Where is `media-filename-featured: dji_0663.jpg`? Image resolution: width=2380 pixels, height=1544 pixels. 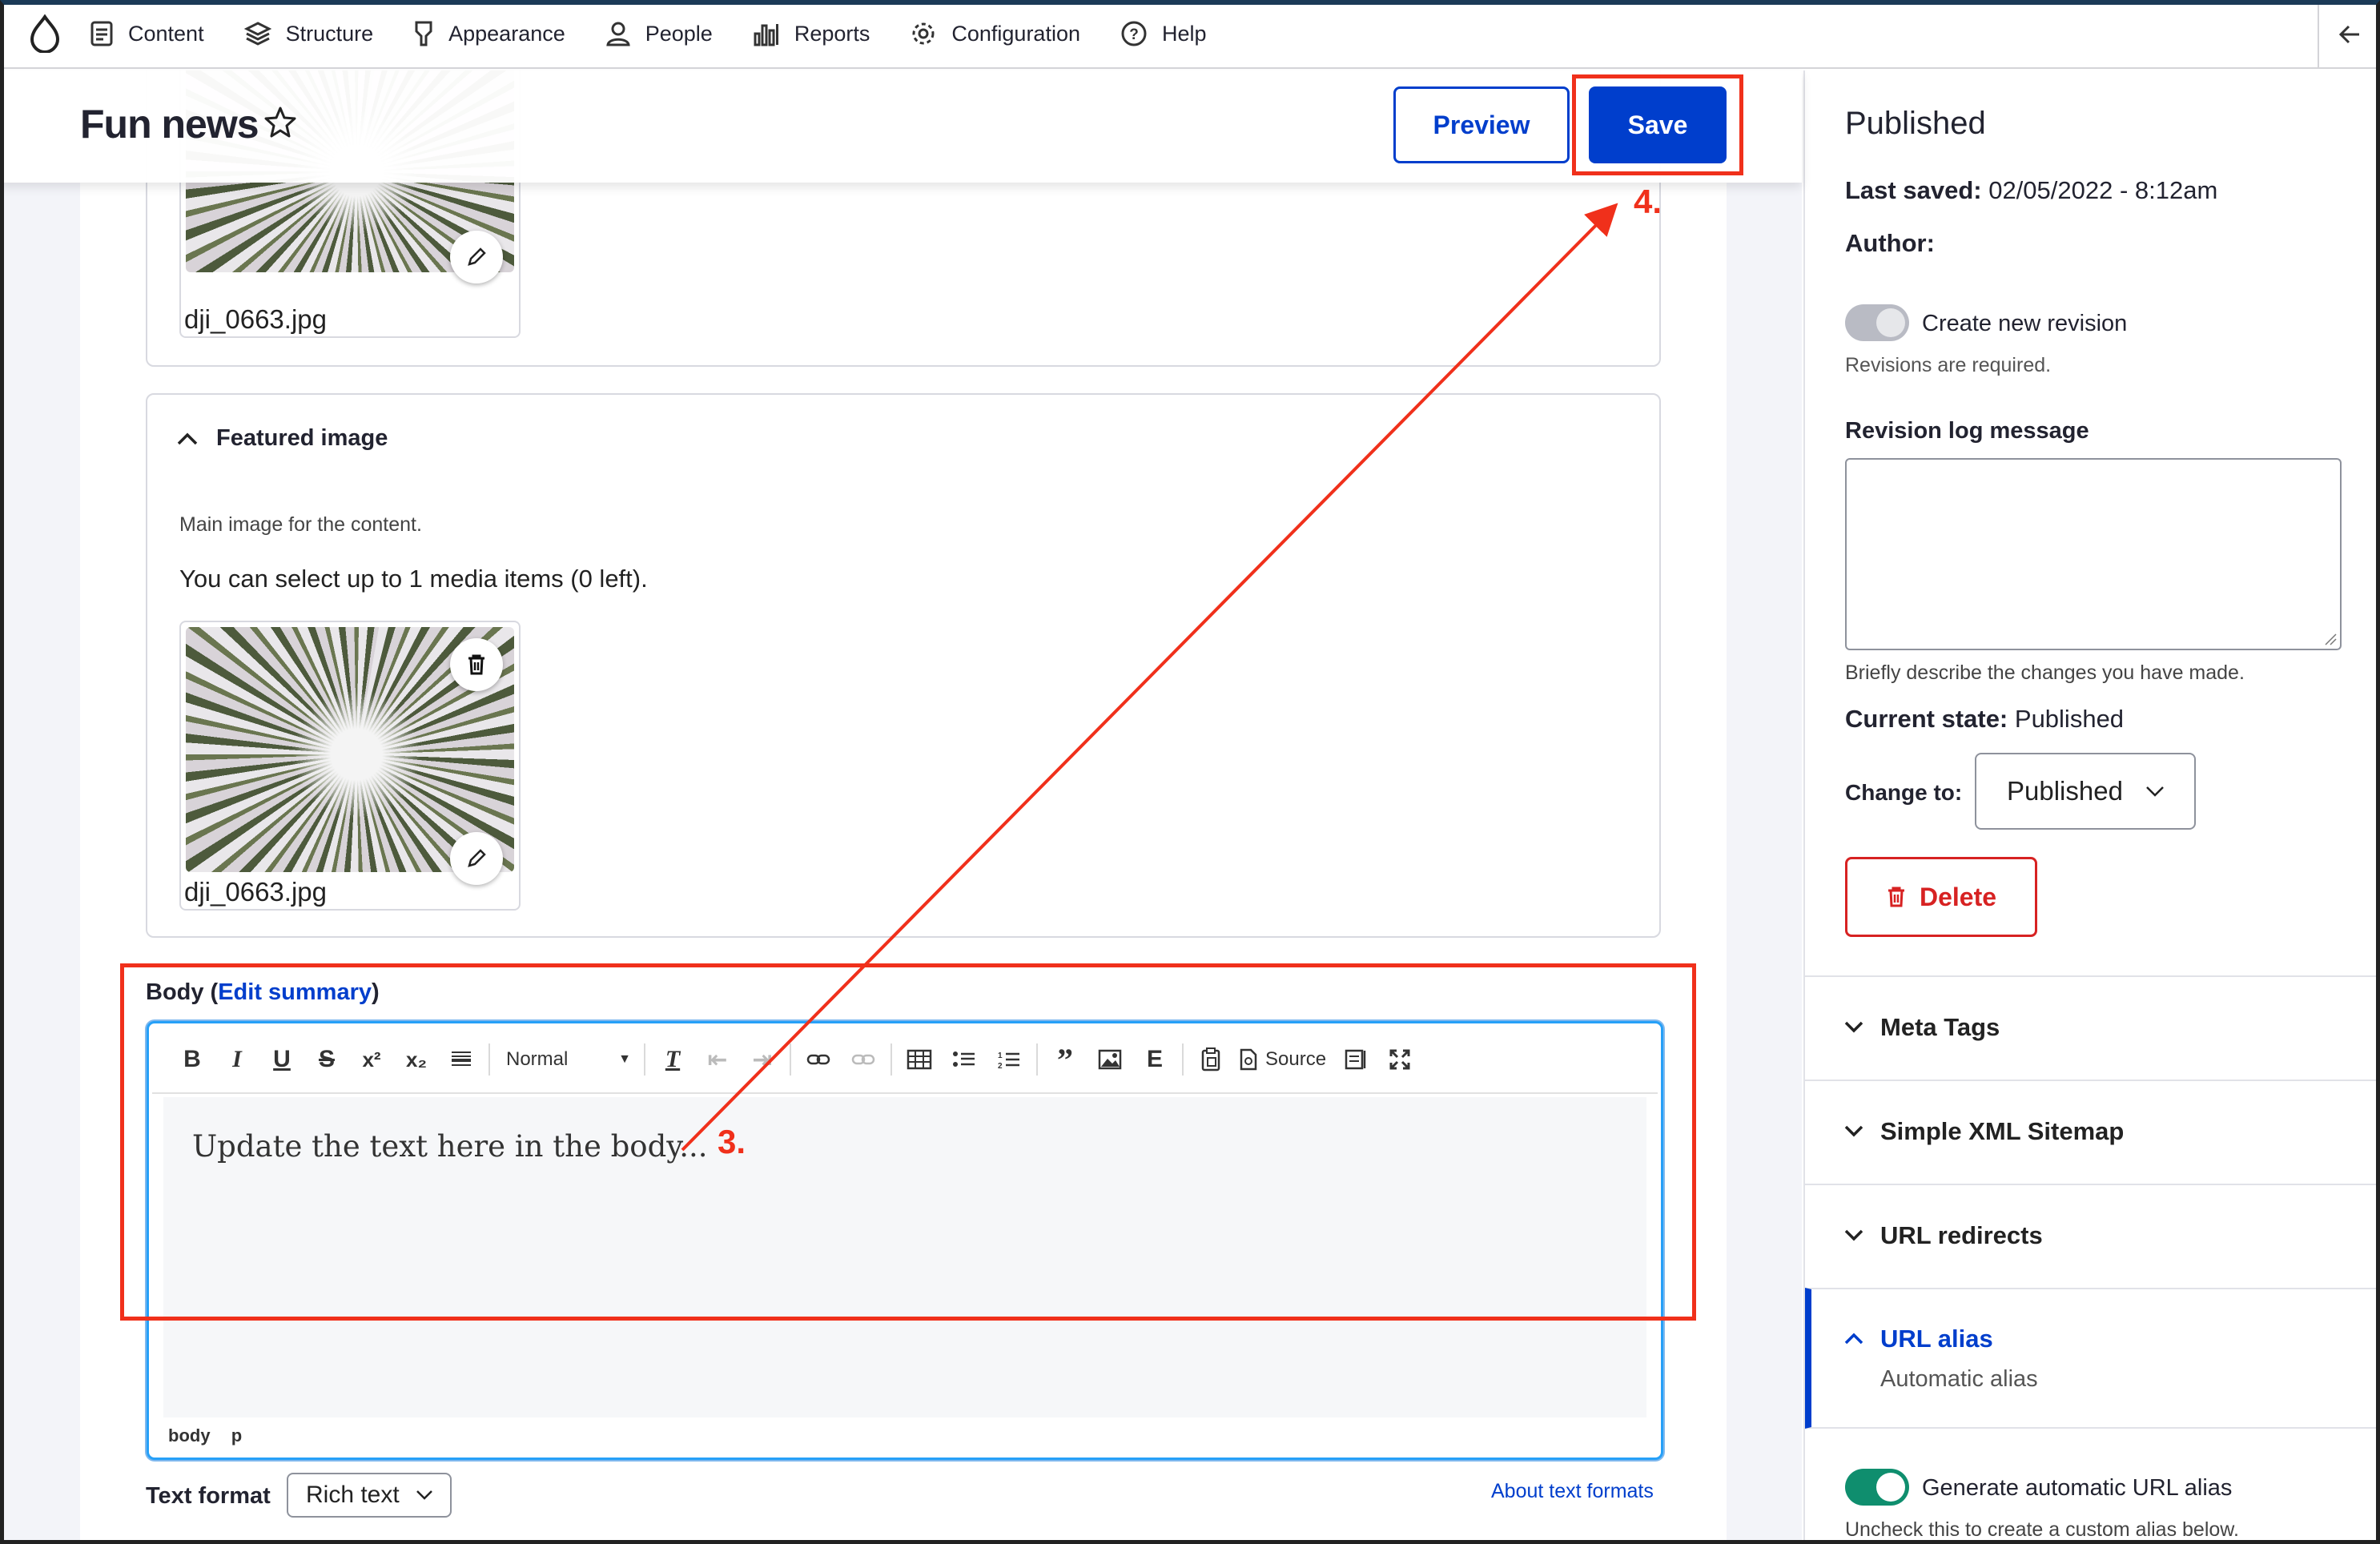
media-filename-featured: dji_0663.jpg is located at coordinates (255, 892).